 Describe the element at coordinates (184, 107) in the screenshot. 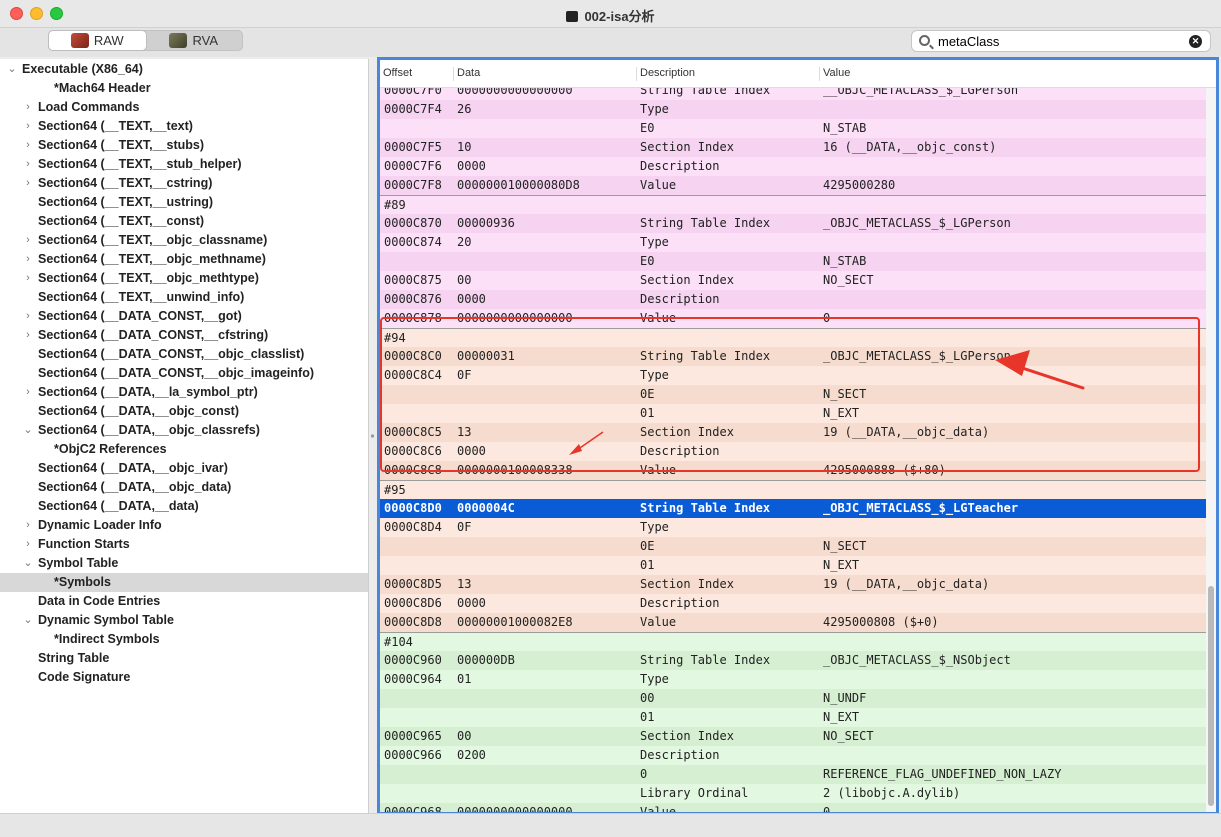

I see `sidebar-item: › Load Commands` at that location.